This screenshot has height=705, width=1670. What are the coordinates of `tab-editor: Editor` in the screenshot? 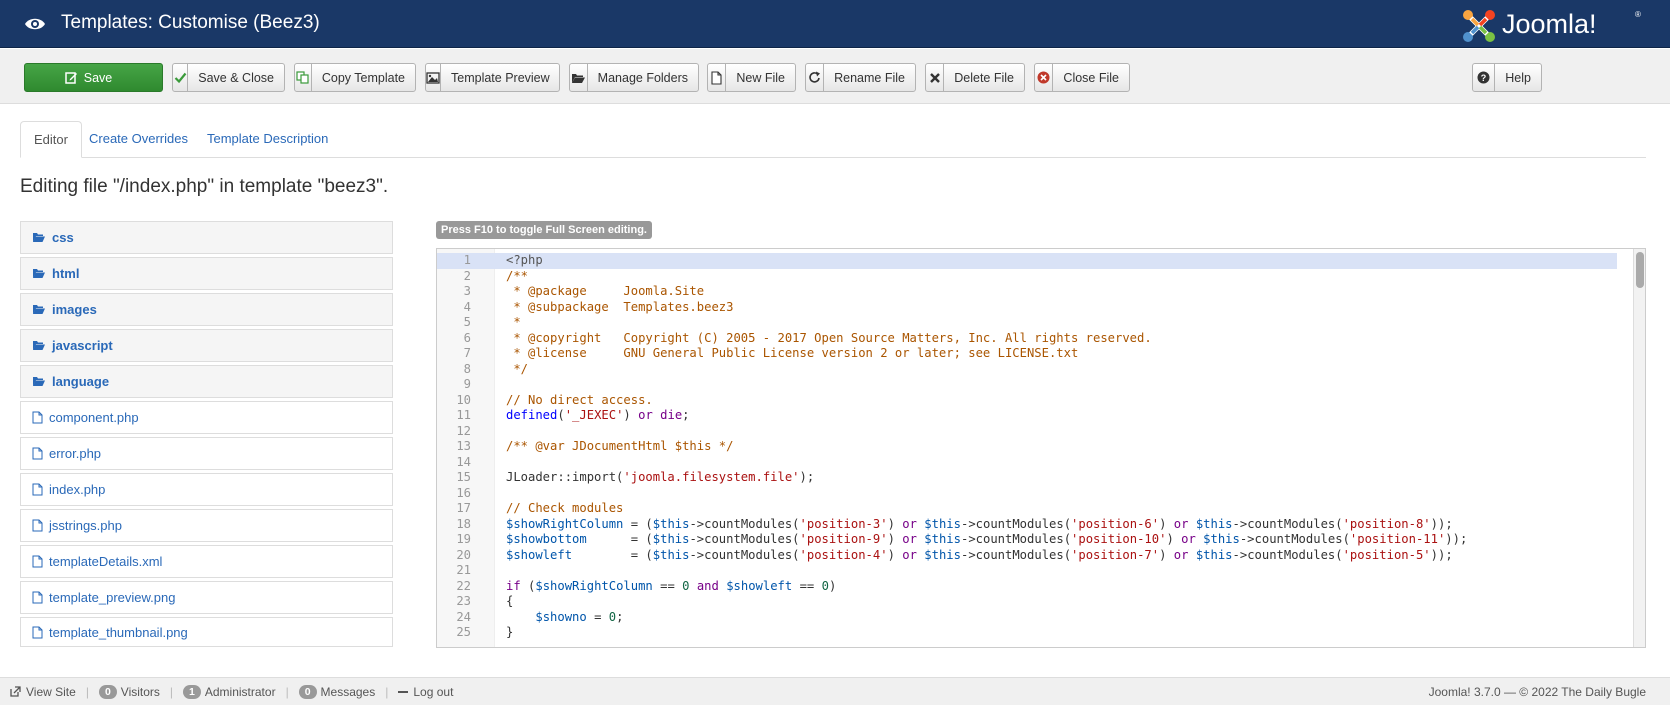 It's located at (51, 139).